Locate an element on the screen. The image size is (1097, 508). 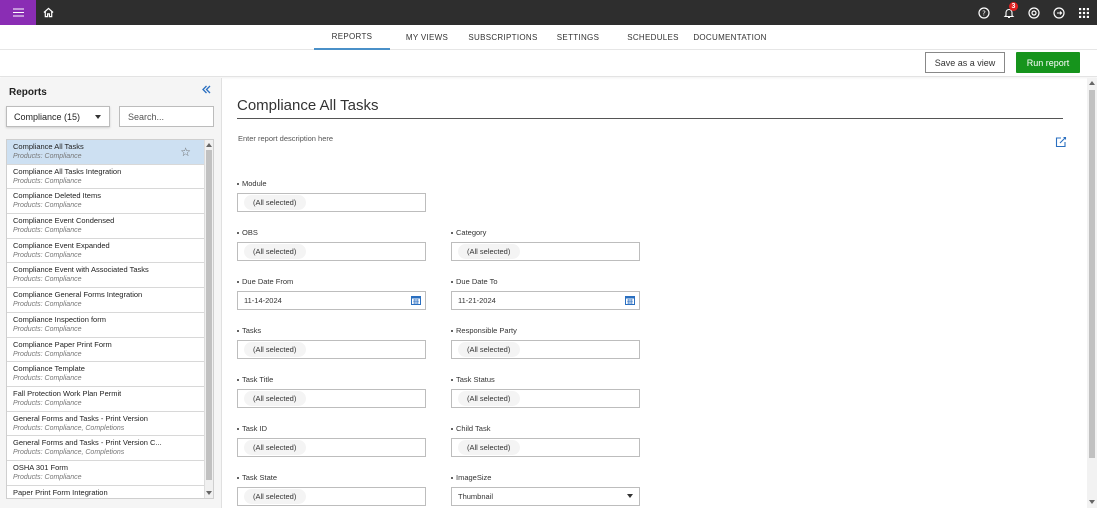
favorite-star-icon: ☆ is located at coordinates (185, 152).